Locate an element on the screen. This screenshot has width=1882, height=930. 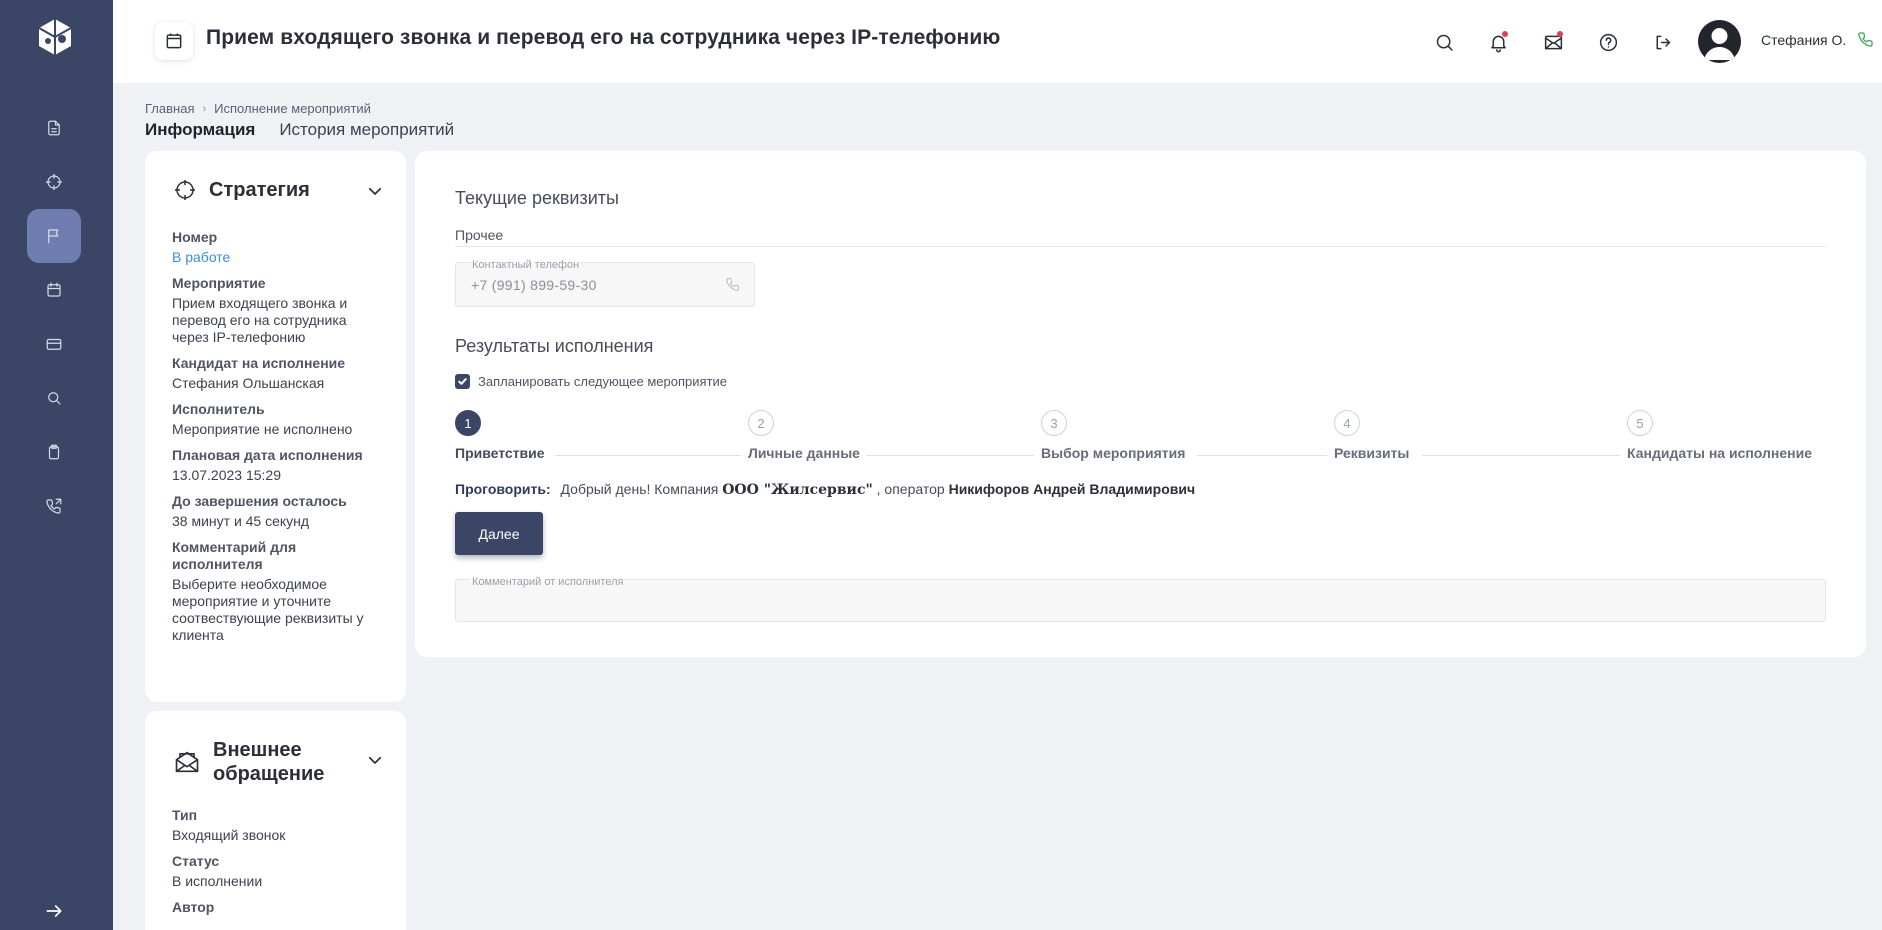
next-button: Далее is located at coordinates (499, 533).